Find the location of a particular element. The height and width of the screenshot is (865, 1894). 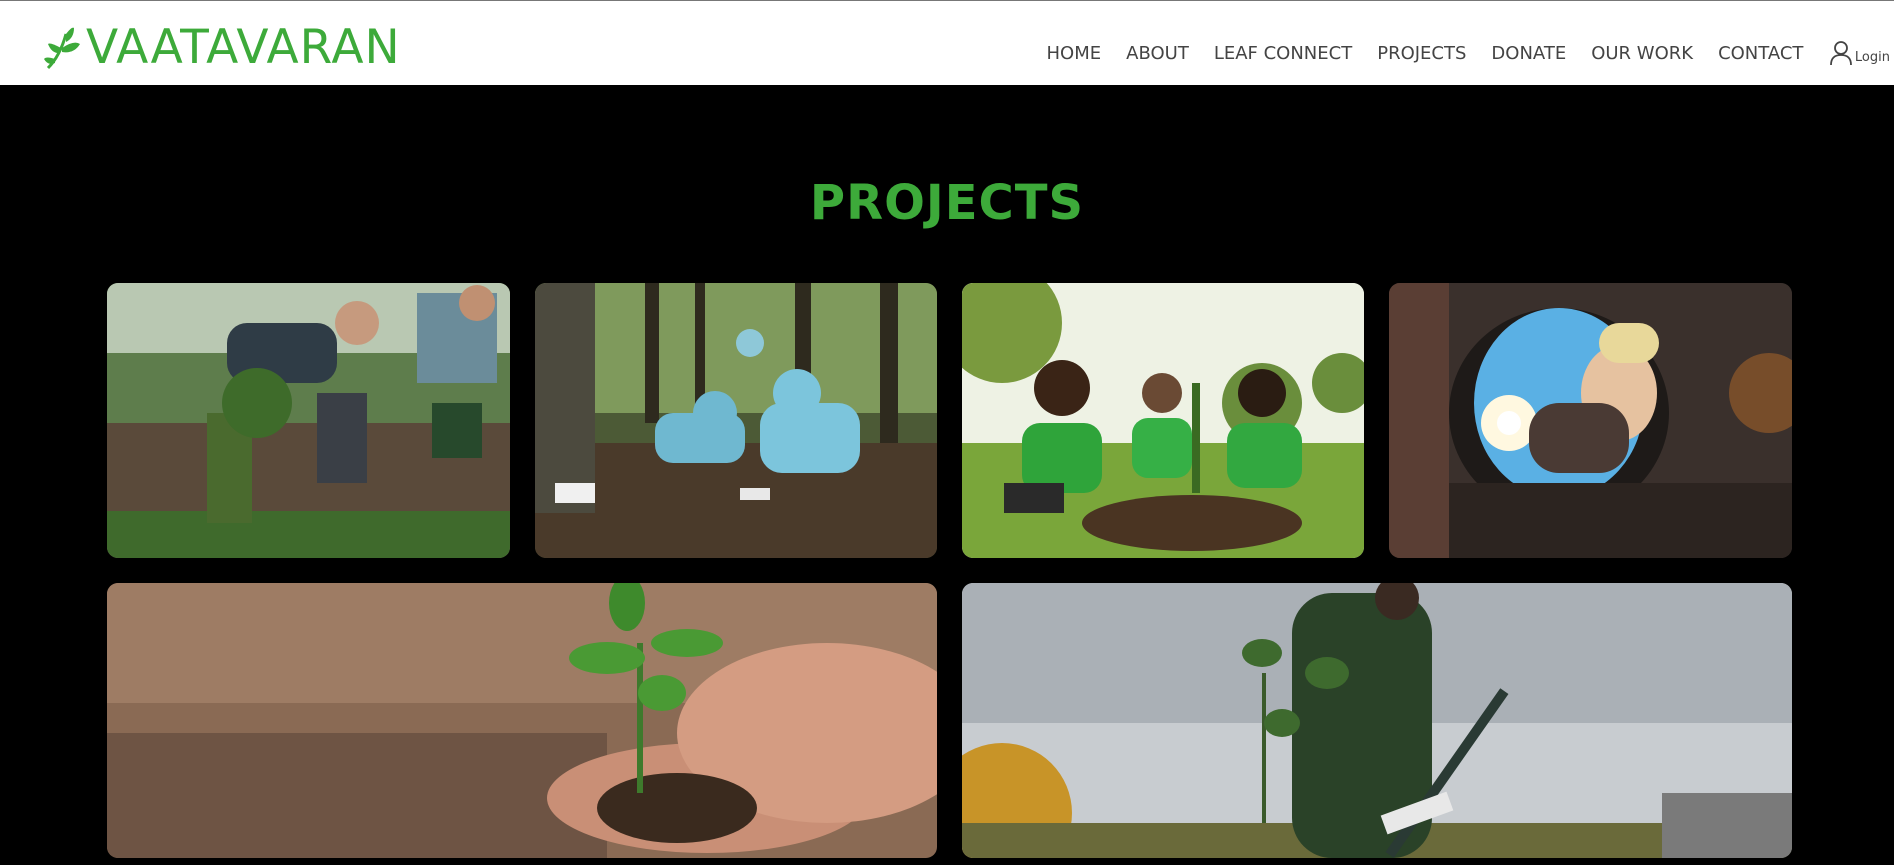

nav-about: ABOUT is located at coordinates (1157, 53).